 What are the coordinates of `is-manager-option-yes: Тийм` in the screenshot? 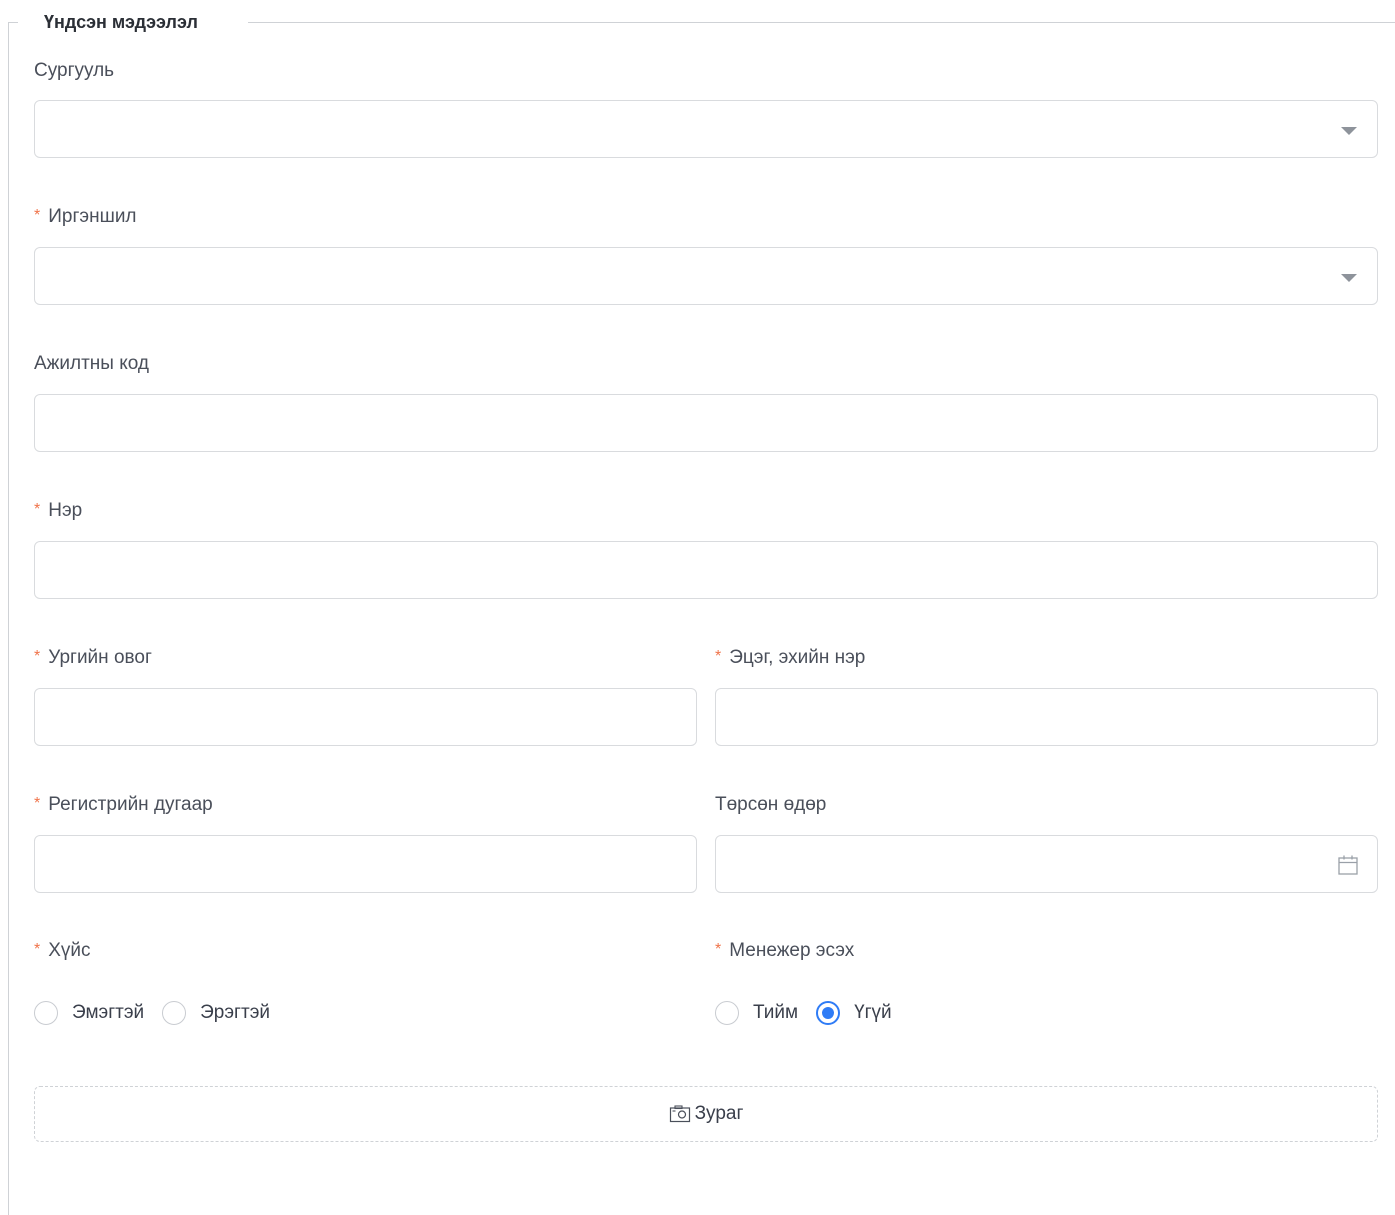 It's located at (756, 1013).